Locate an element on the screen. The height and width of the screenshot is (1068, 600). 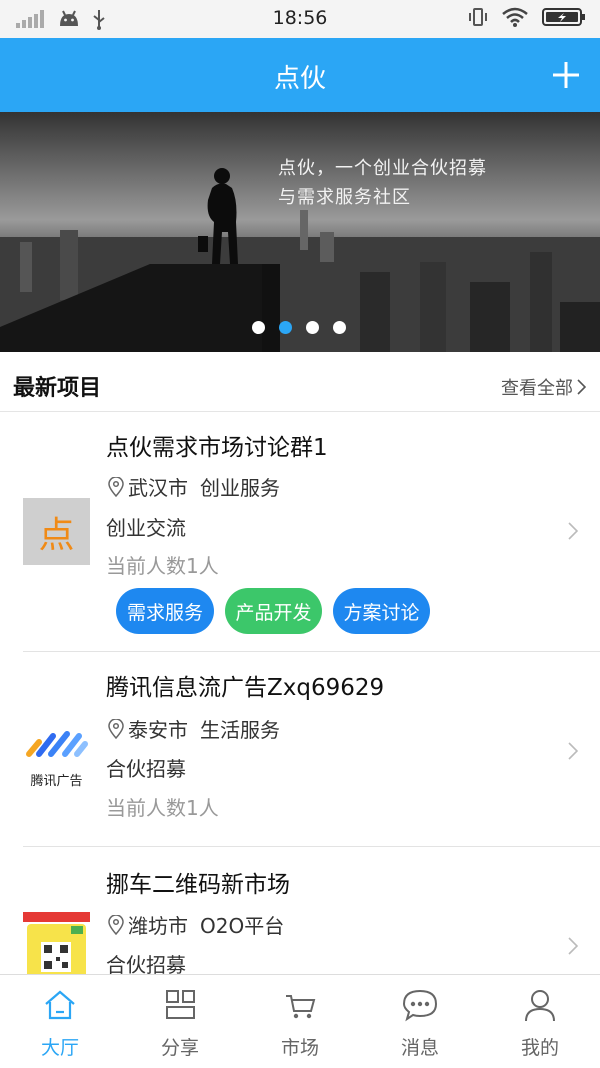
home-icon is located at coordinates (60, 1005).